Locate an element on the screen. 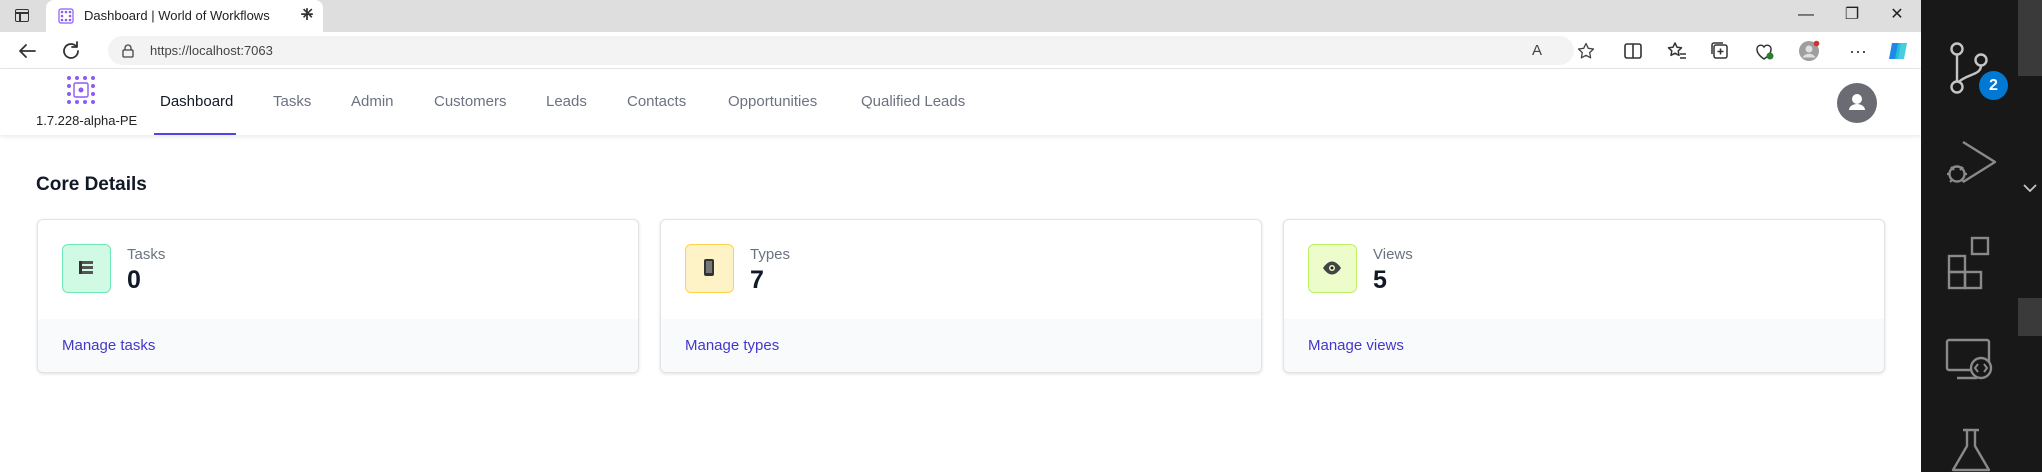 This screenshot has width=2042, height=472. remote-explorer-icon is located at coordinates (1969, 359).